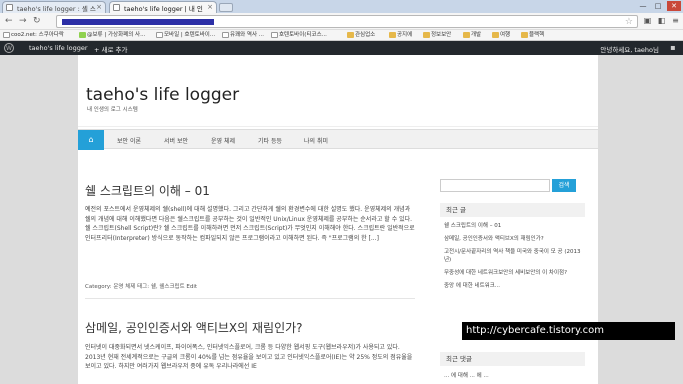 The image size is (683, 384). Describe the element at coordinates (629, 22) in the screenshot. I see `star-icon: ☆` at that location.